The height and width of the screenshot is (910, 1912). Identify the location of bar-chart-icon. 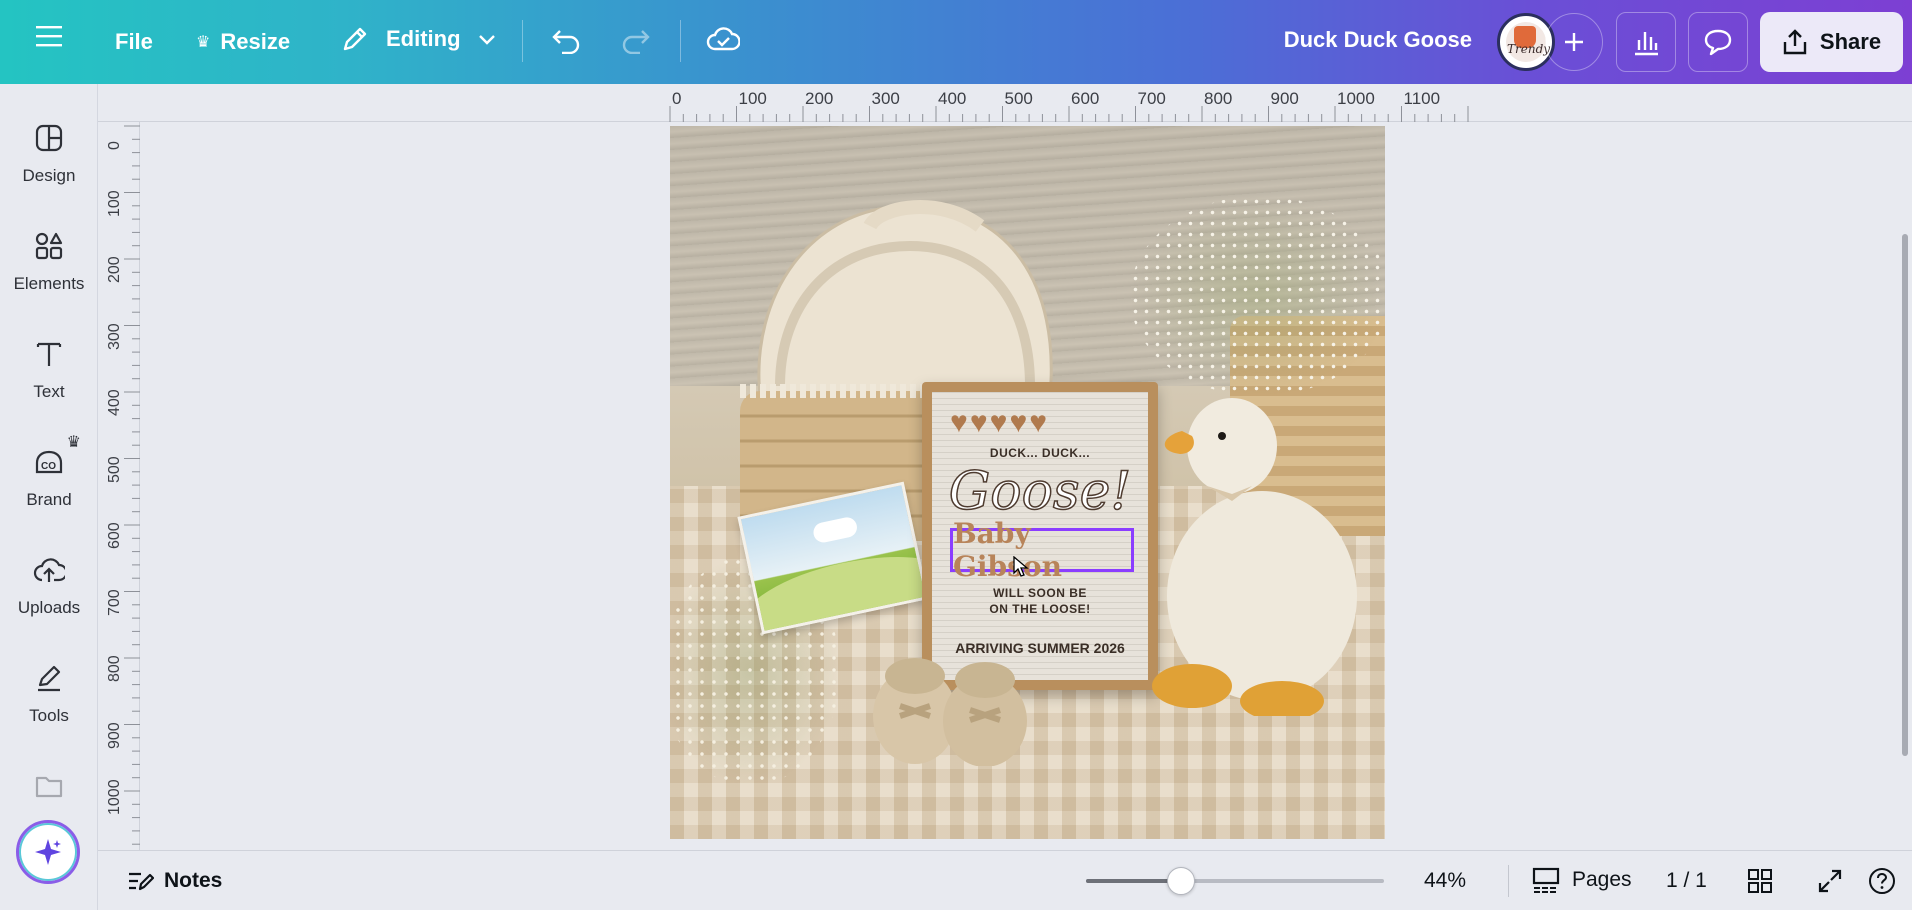
(1646, 44).